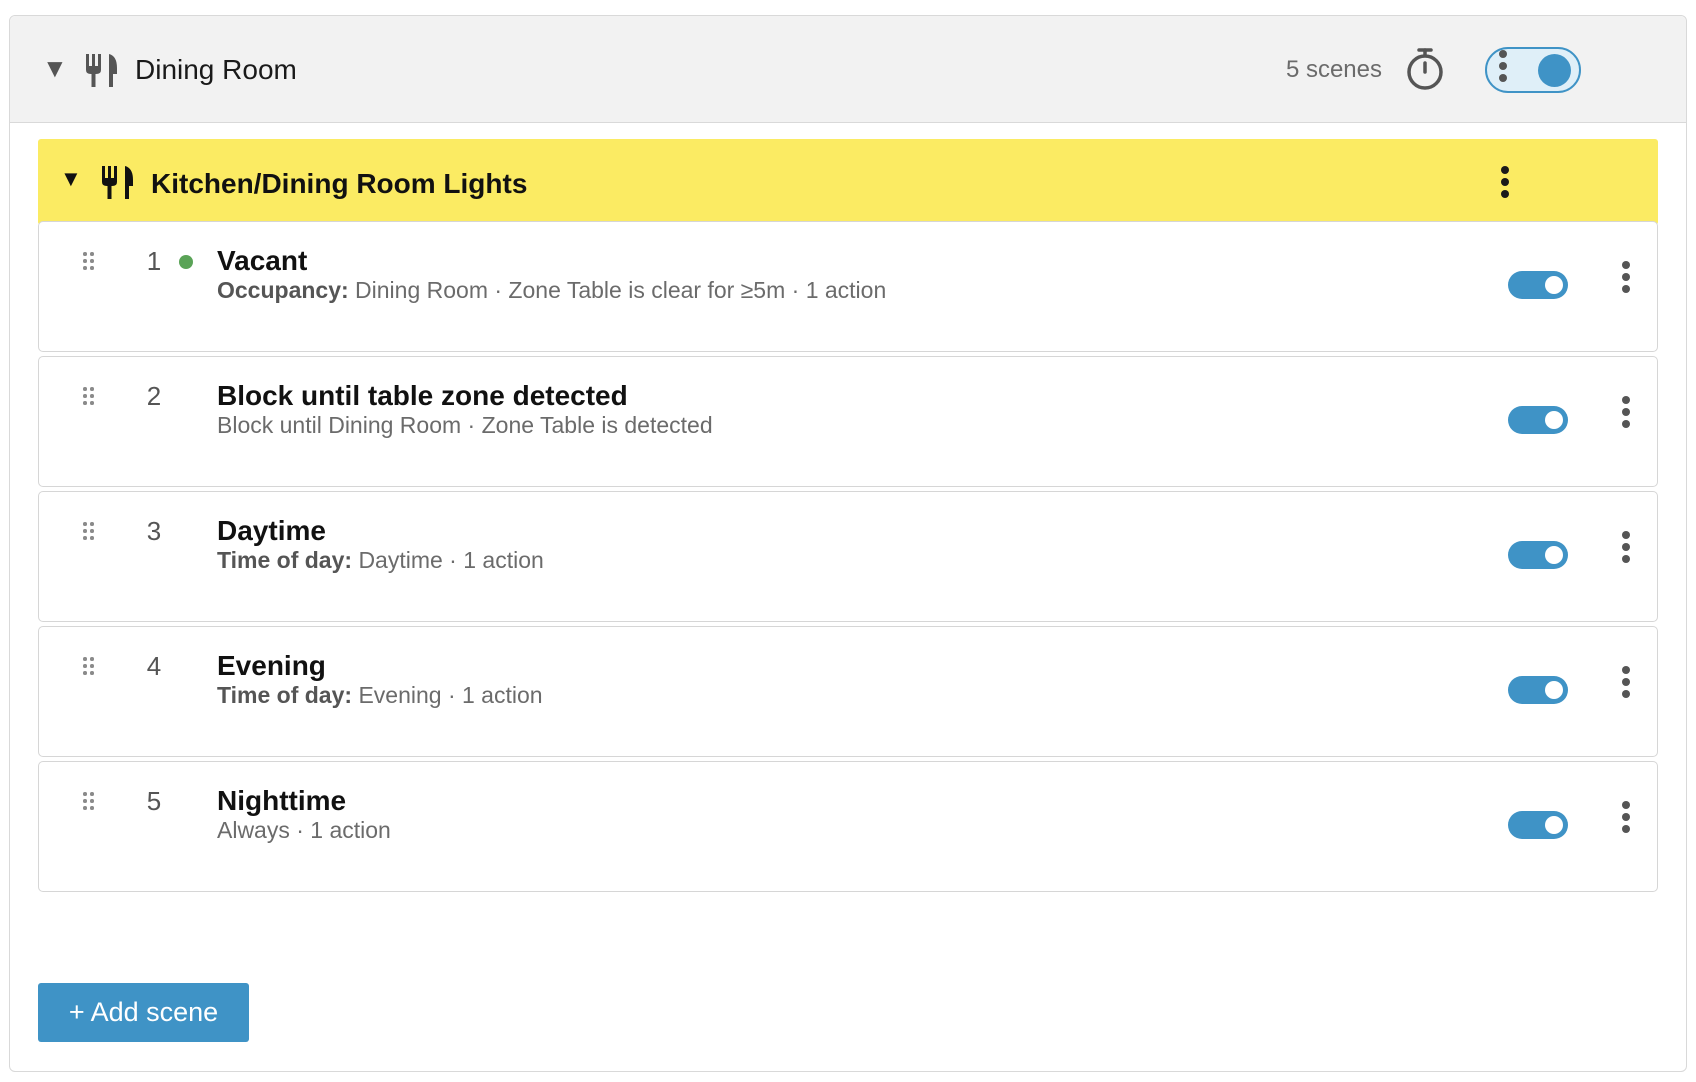  Describe the element at coordinates (154, 261) in the screenshot. I see `scene-number: 1` at that location.